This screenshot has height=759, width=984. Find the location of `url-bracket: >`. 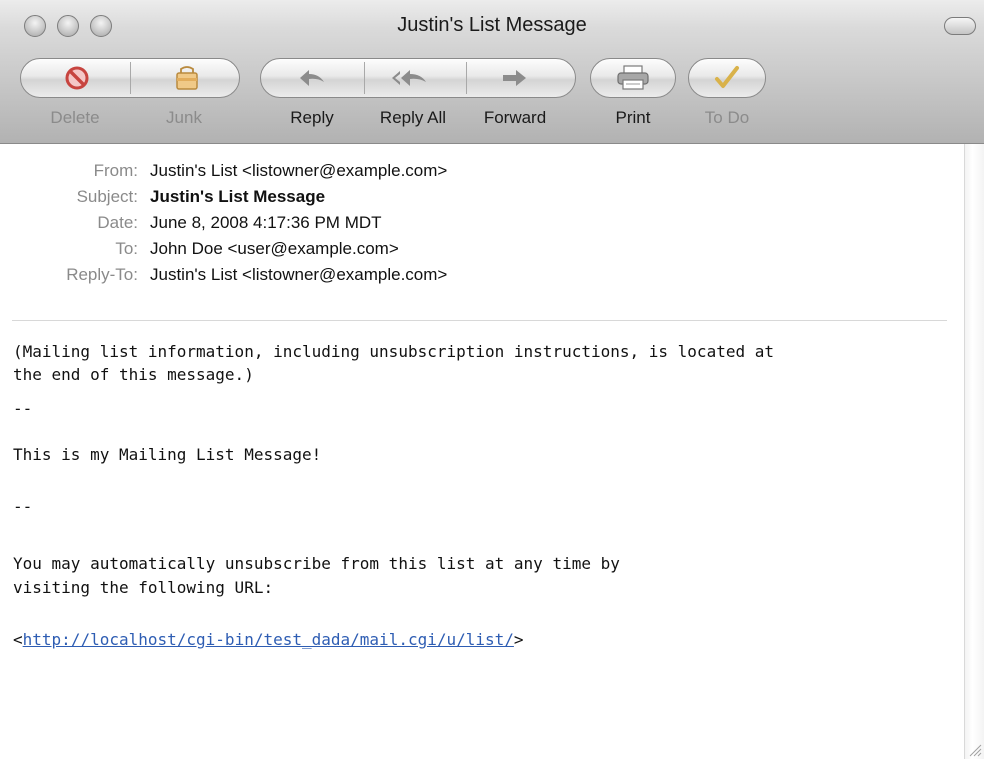

url-bracket: > is located at coordinates (518, 639).